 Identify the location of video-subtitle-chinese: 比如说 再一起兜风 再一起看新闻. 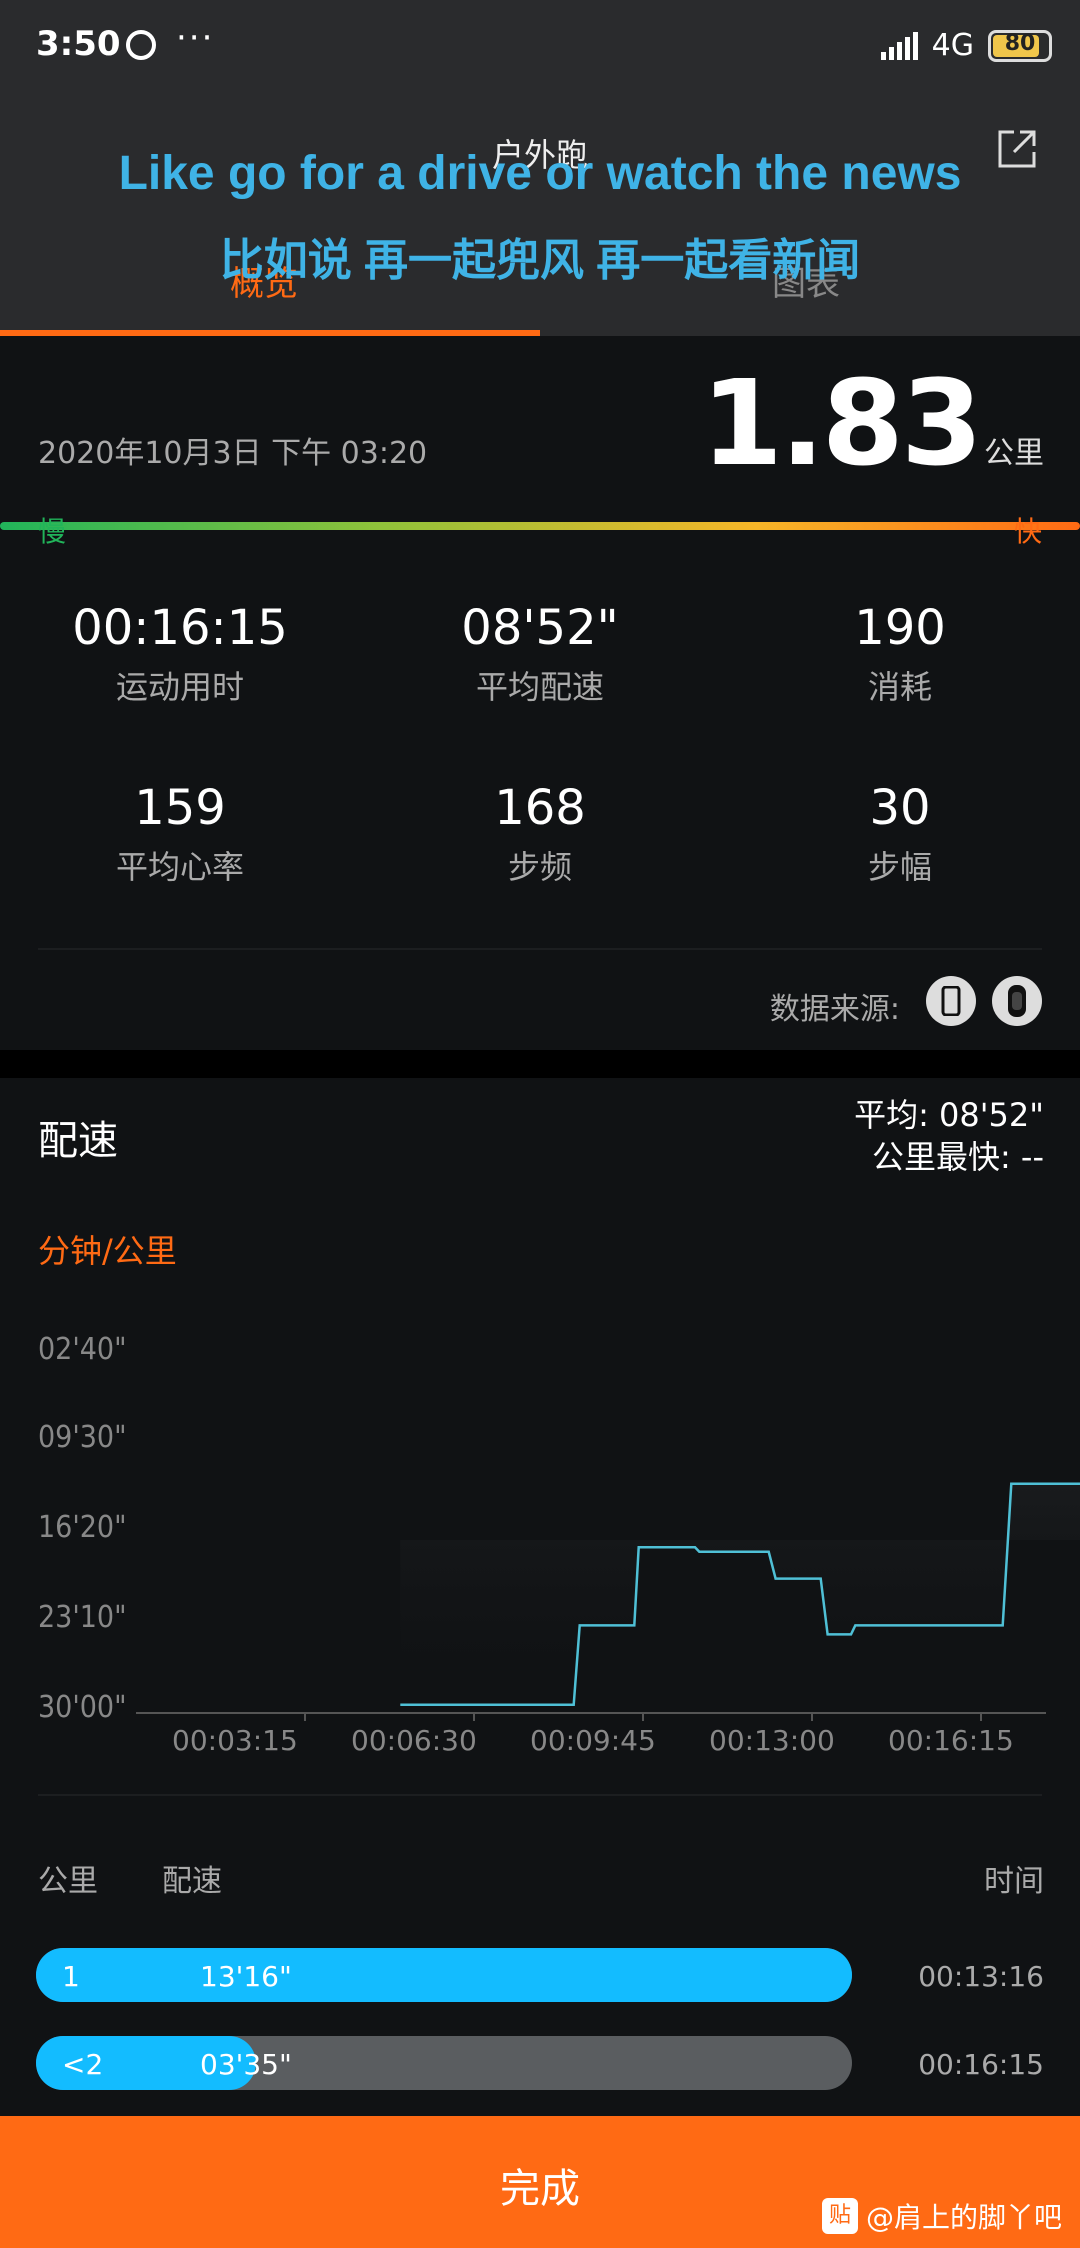
(540, 260).